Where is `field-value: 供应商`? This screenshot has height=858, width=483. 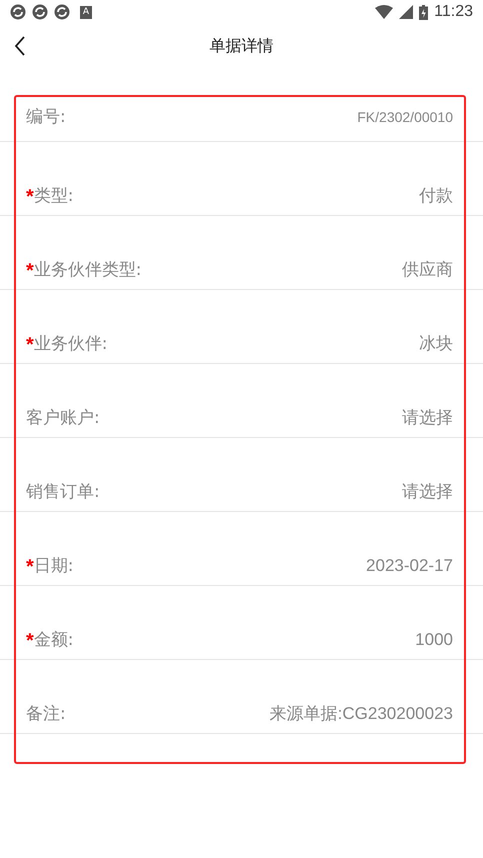 field-value: 供应商 is located at coordinates (427, 269).